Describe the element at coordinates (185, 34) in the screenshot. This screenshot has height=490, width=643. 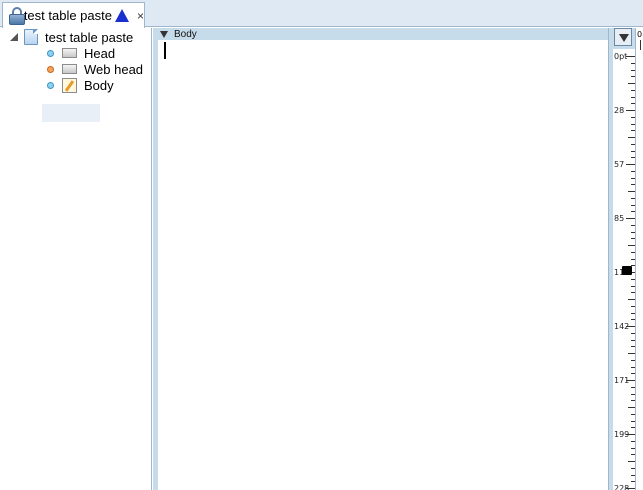
I see `section-label: Body` at that location.